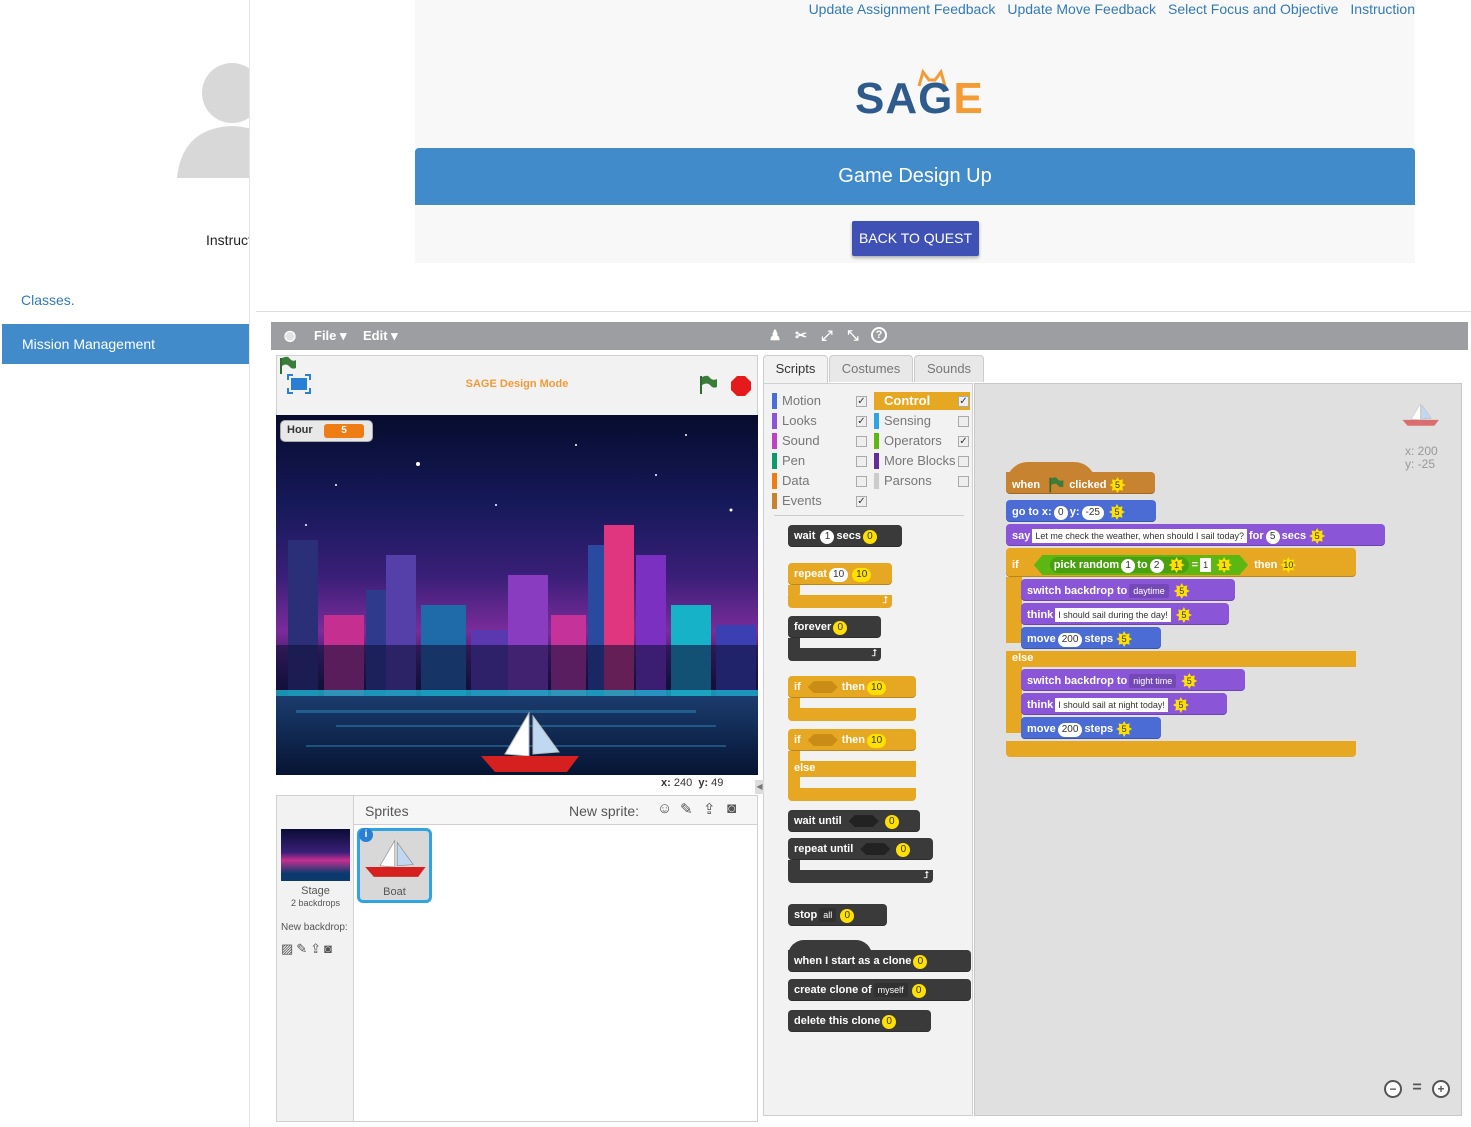  What do you see at coordinates (1125, 614) in the screenshot?
I see `think-day-block: think I should sail during the day! 5` at bounding box center [1125, 614].